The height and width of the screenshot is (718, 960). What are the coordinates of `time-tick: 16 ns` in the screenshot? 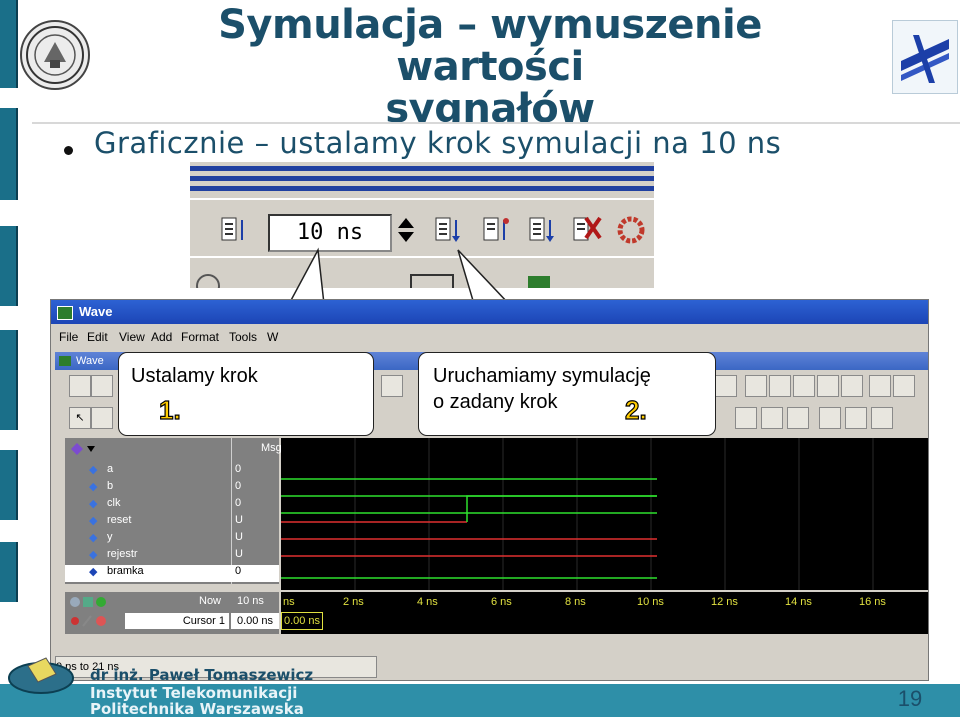 It's located at (872, 602).